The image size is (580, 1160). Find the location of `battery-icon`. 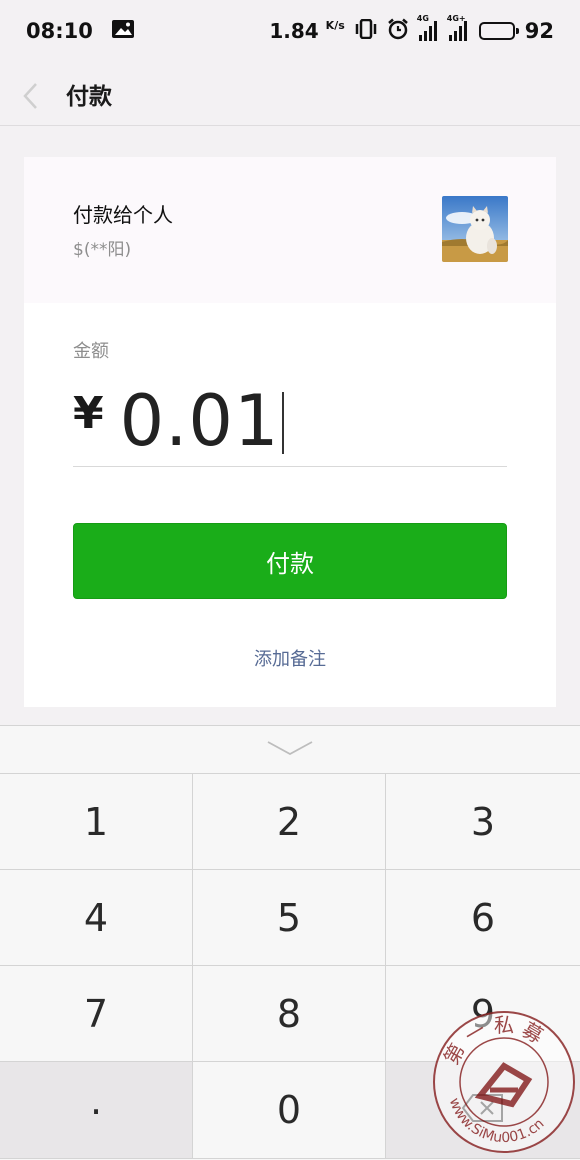

battery-icon is located at coordinates (498, 31).